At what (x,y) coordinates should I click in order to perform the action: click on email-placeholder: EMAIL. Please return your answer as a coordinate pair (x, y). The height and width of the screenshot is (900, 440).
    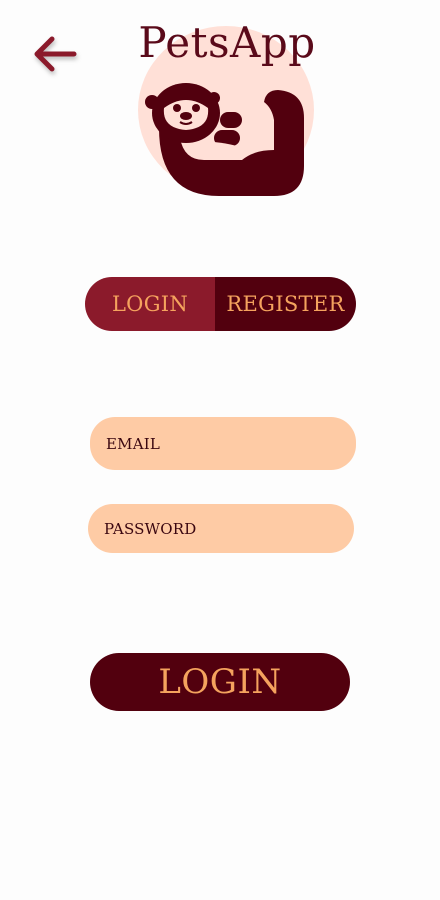
    Looking at the image, I should click on (133, 443).